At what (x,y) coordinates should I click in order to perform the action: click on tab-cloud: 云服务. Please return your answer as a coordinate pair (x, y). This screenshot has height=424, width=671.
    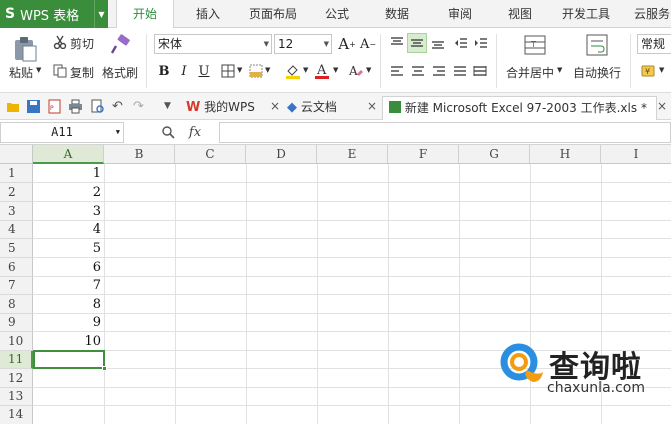
    Looking at the image, I should click on (649, 14).